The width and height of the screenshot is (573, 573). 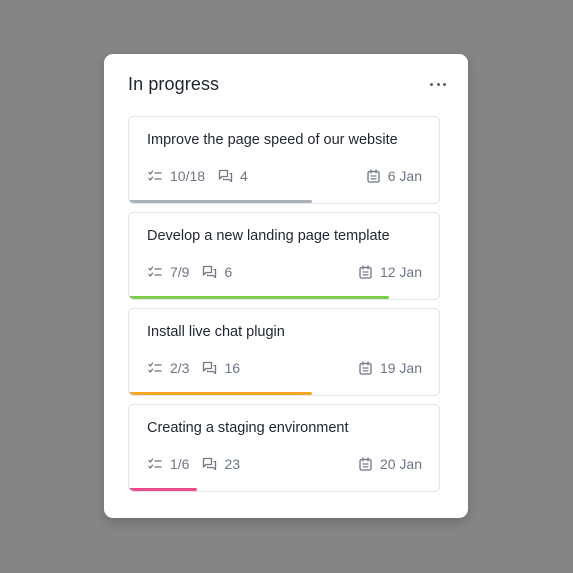 What do you see at coordinates (180, 368) in the screenshot?
I see `subtask-count-value: 2/3` at bounding box center [180, 368].